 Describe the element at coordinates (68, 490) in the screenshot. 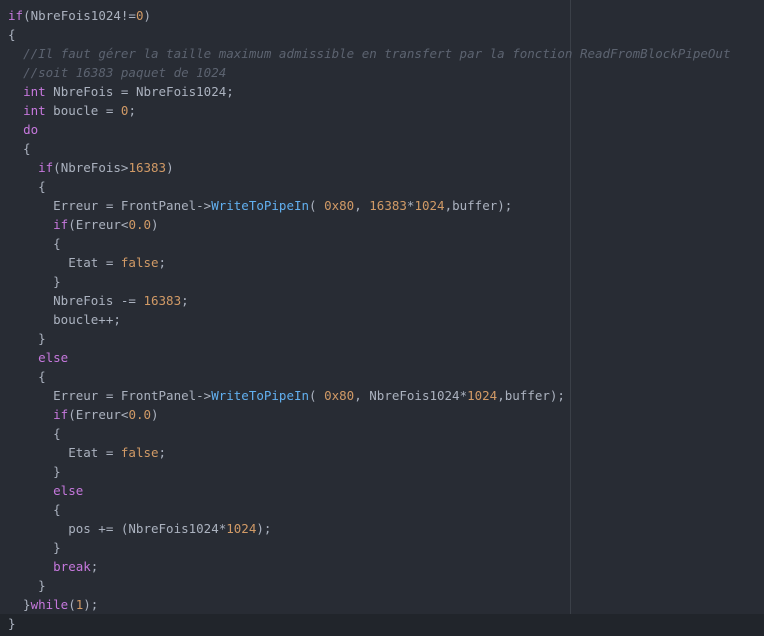

I see `keyword-token: else` at that location.